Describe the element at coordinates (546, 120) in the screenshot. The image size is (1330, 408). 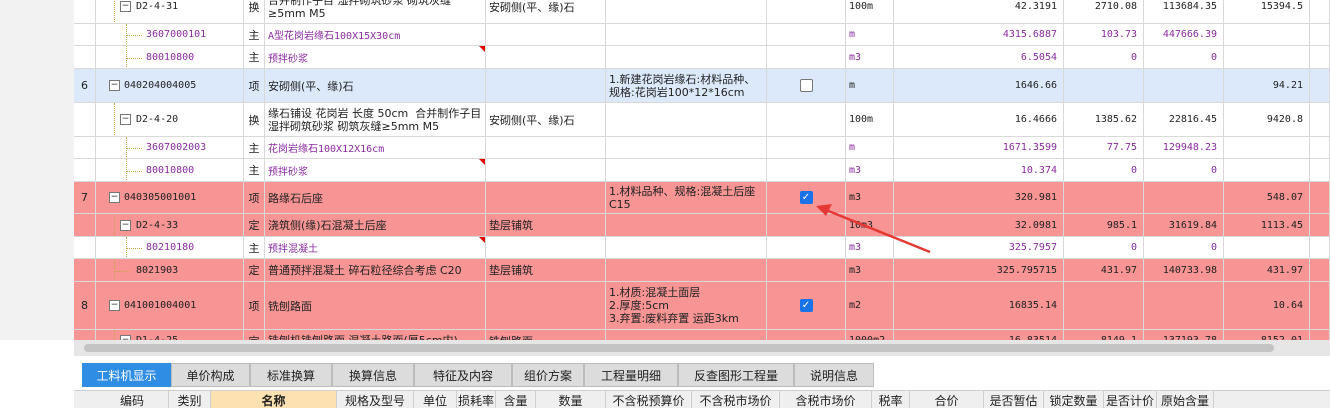
I see `cell-spec: 安砌侧(平、缘)石` at that location.